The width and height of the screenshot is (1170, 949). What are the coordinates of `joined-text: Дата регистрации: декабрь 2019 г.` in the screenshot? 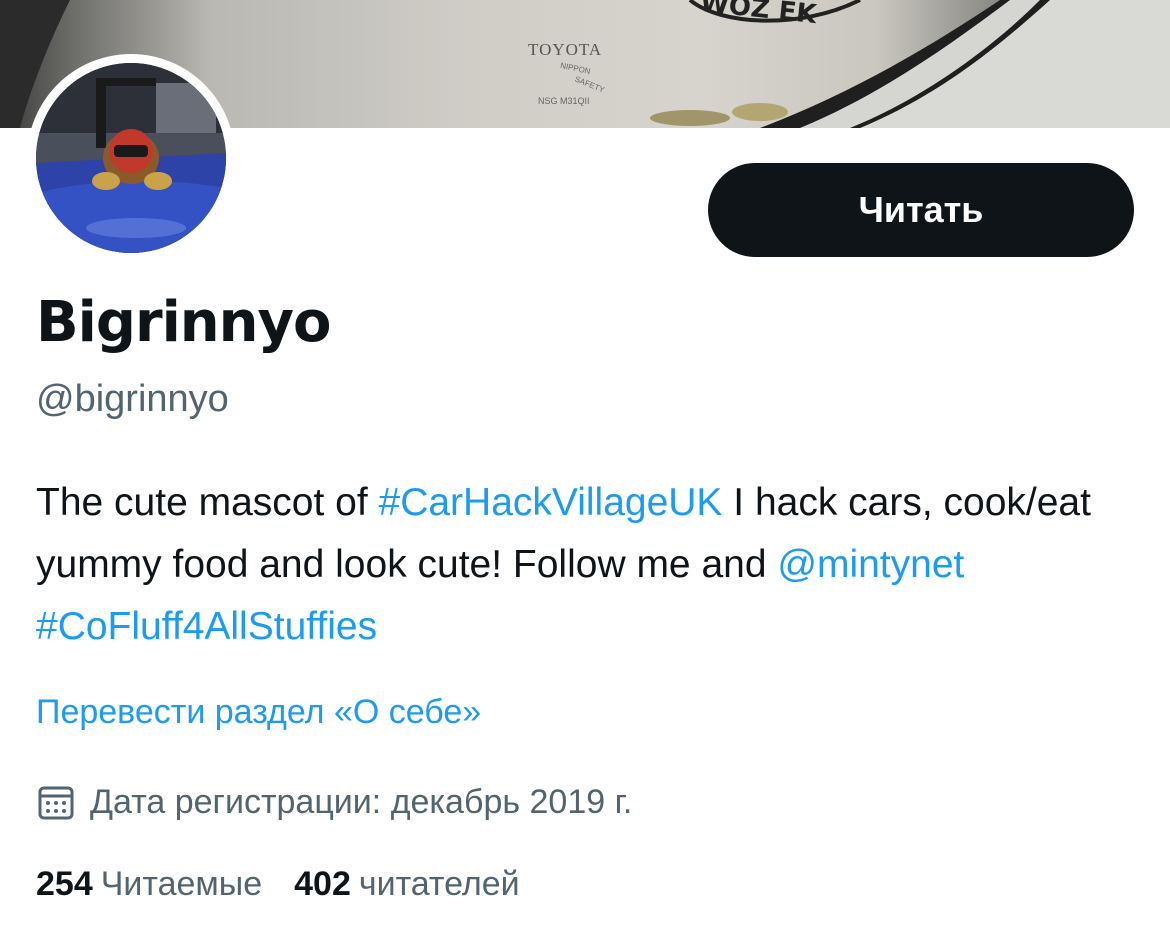 It's located at (361, 801).